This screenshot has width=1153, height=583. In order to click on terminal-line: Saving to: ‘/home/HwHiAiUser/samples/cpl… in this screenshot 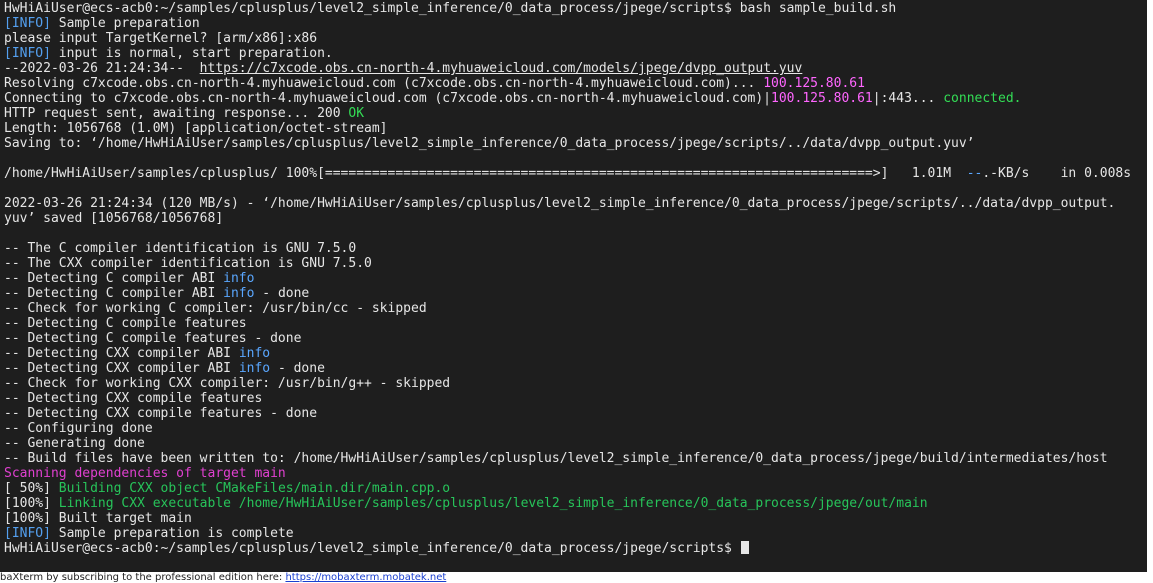, I will do `click(575, 143)`.